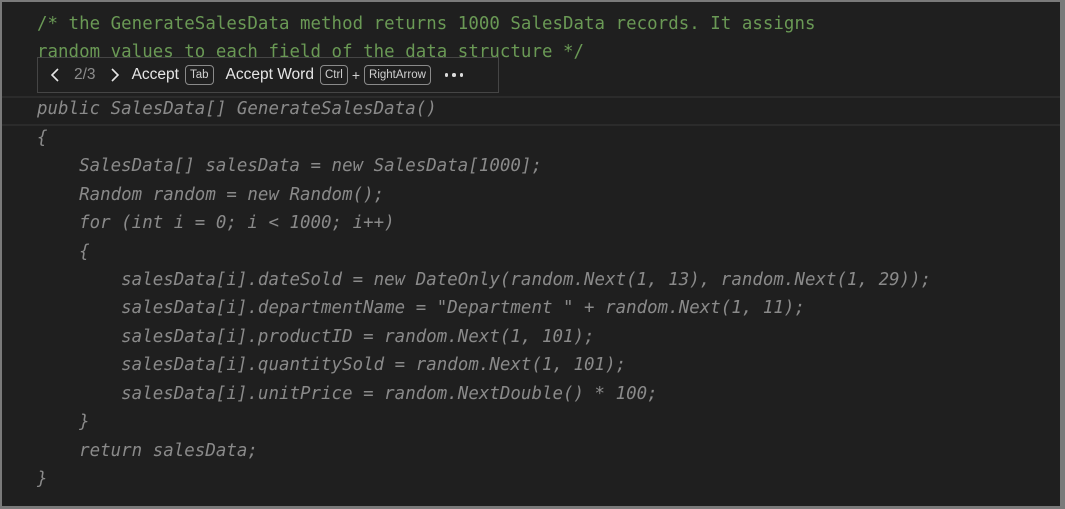 The height and width of the screenshot is (509, 1065). I want to click on accept-word-key-rightarrow: RightArrow, so click(397, 75).